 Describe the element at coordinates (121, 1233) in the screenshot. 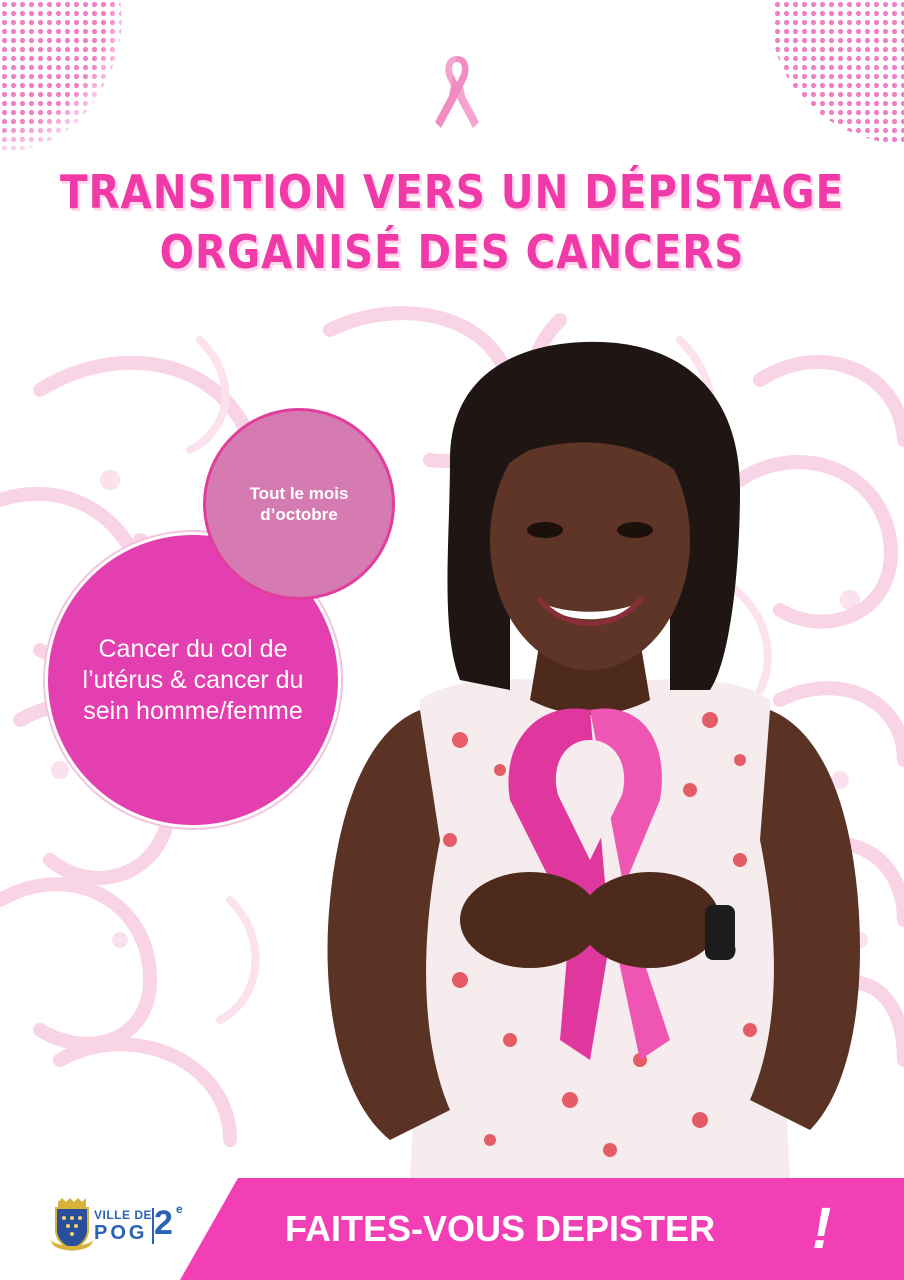

I see `logo-pog: POG` at that location.